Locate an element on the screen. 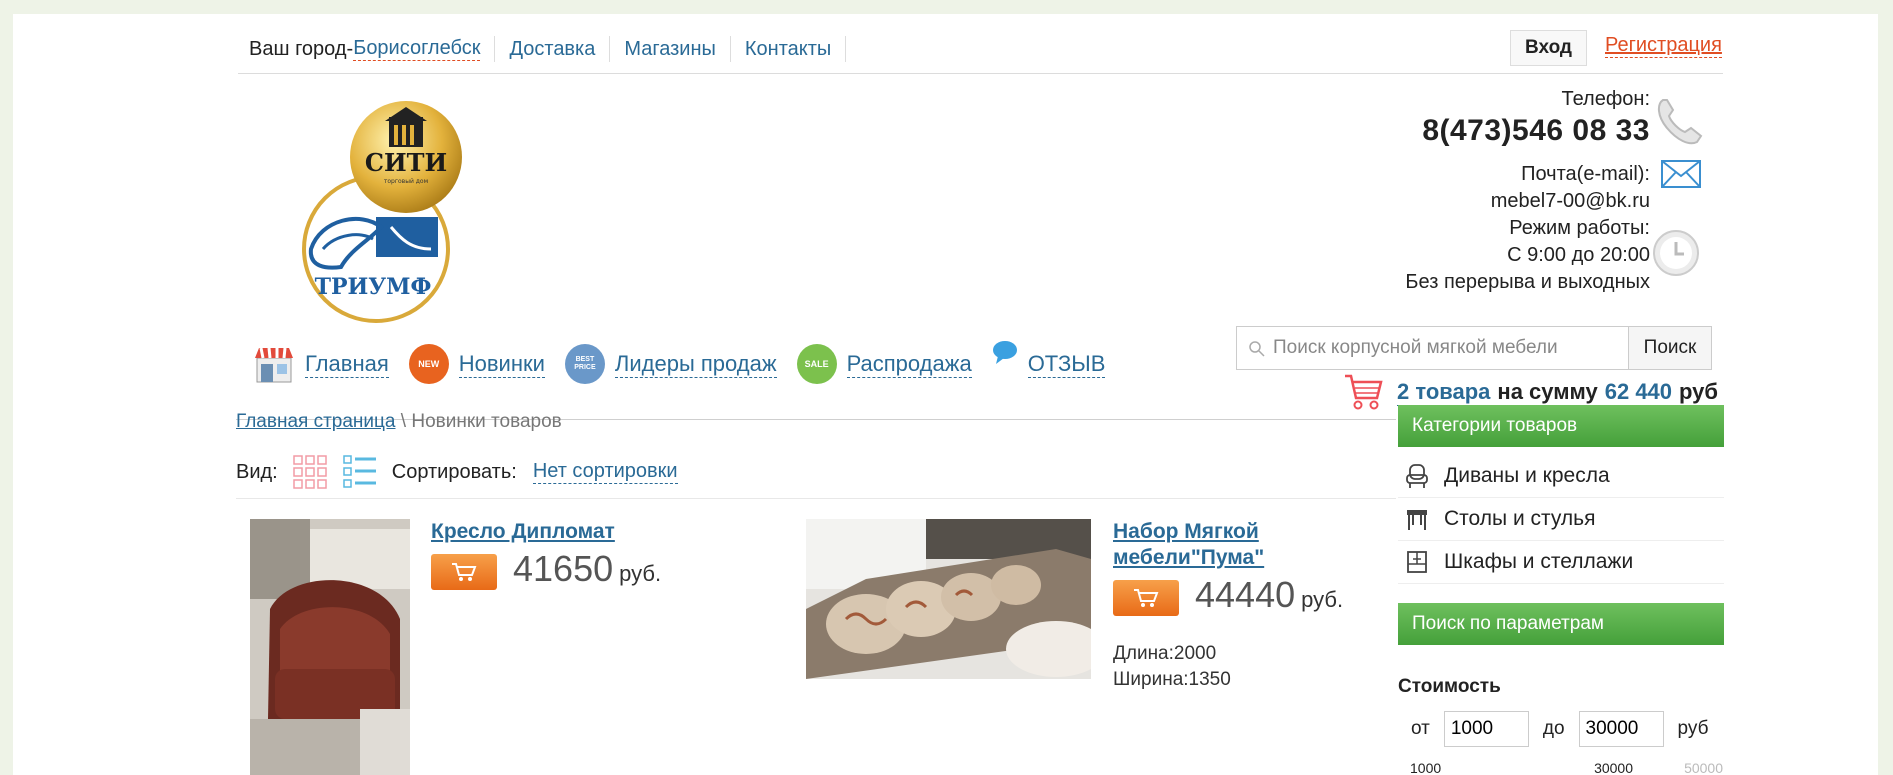 Image resolution: width=1893 pixels, height=775 pixels. product-price: 44440 руб. is located at coordinates (1269, 595).